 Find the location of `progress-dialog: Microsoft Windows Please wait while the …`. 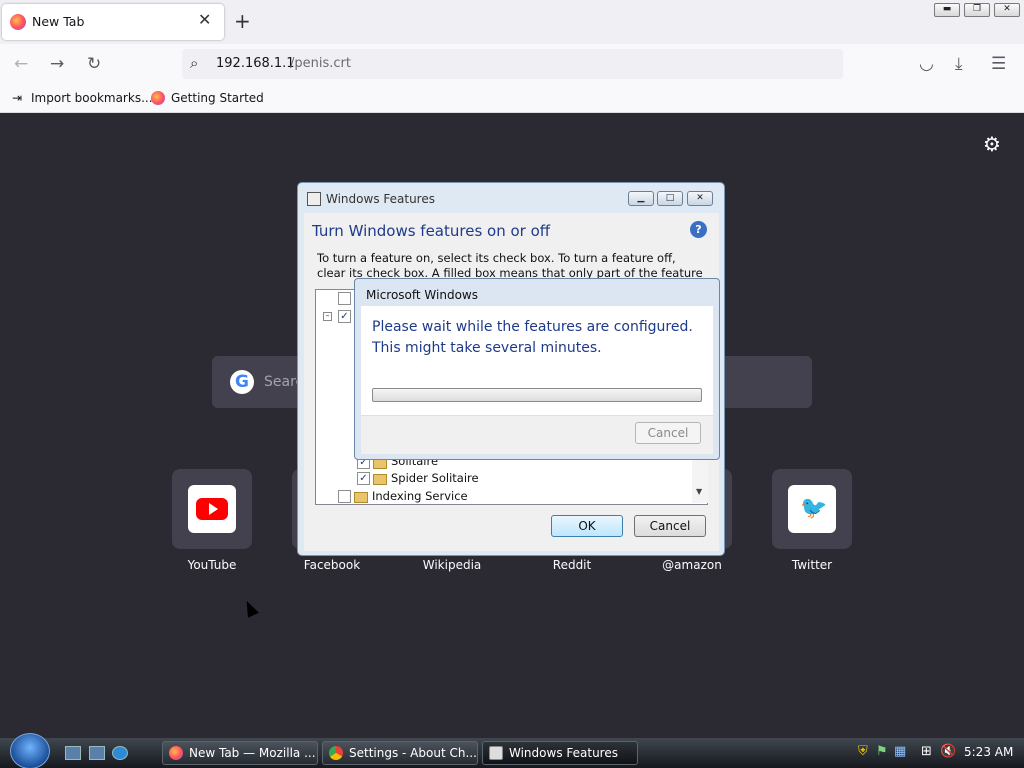

progress-dialog: Microsoft Windows Please wait while the … is located at coordinates (537, 369).